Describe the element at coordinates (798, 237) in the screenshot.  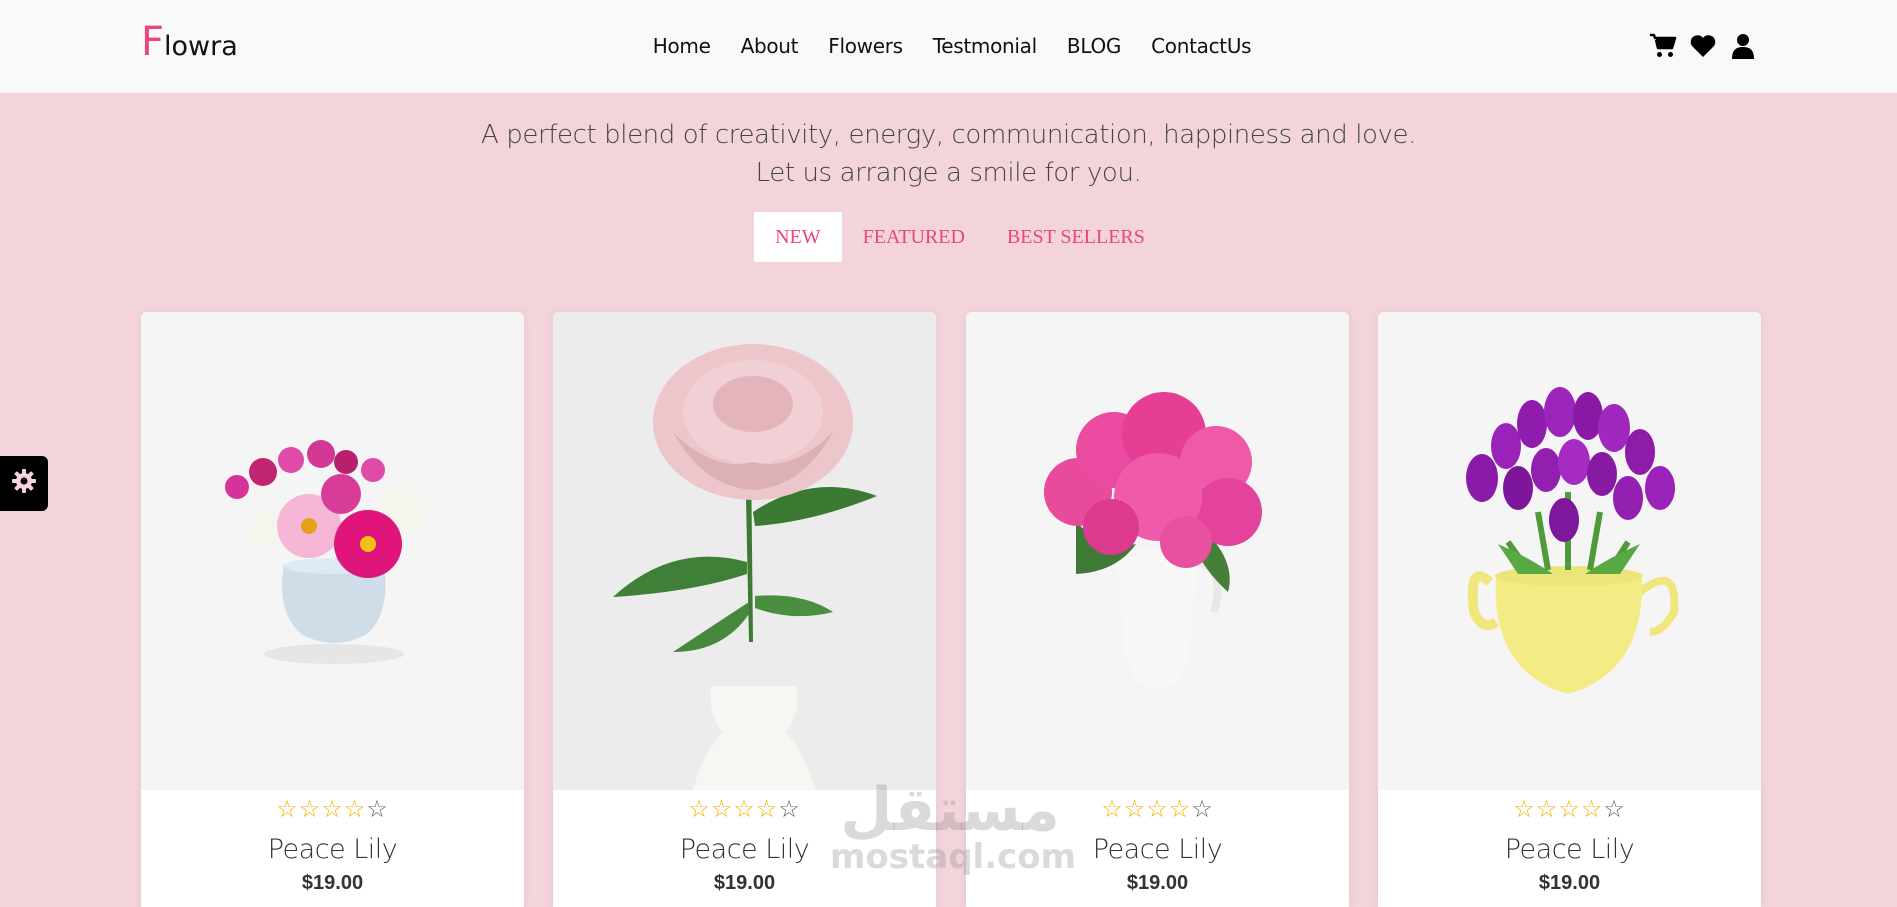
I see `tab-new: NEW` at that location.